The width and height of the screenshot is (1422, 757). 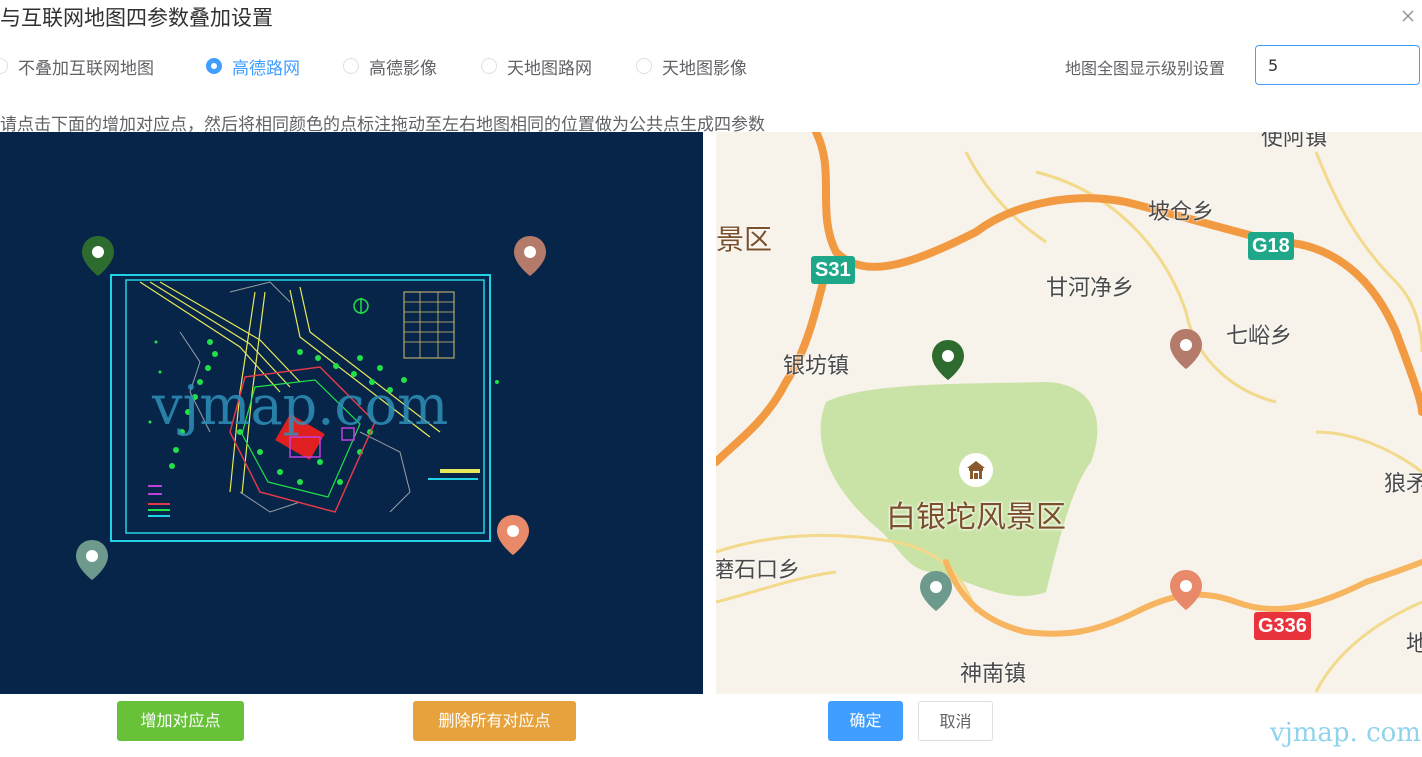 What do you see at coordinates (86, 68) in the screenshot?
I see `radio-label: 不叠加互联网地图` at bounding box center [86, 68].